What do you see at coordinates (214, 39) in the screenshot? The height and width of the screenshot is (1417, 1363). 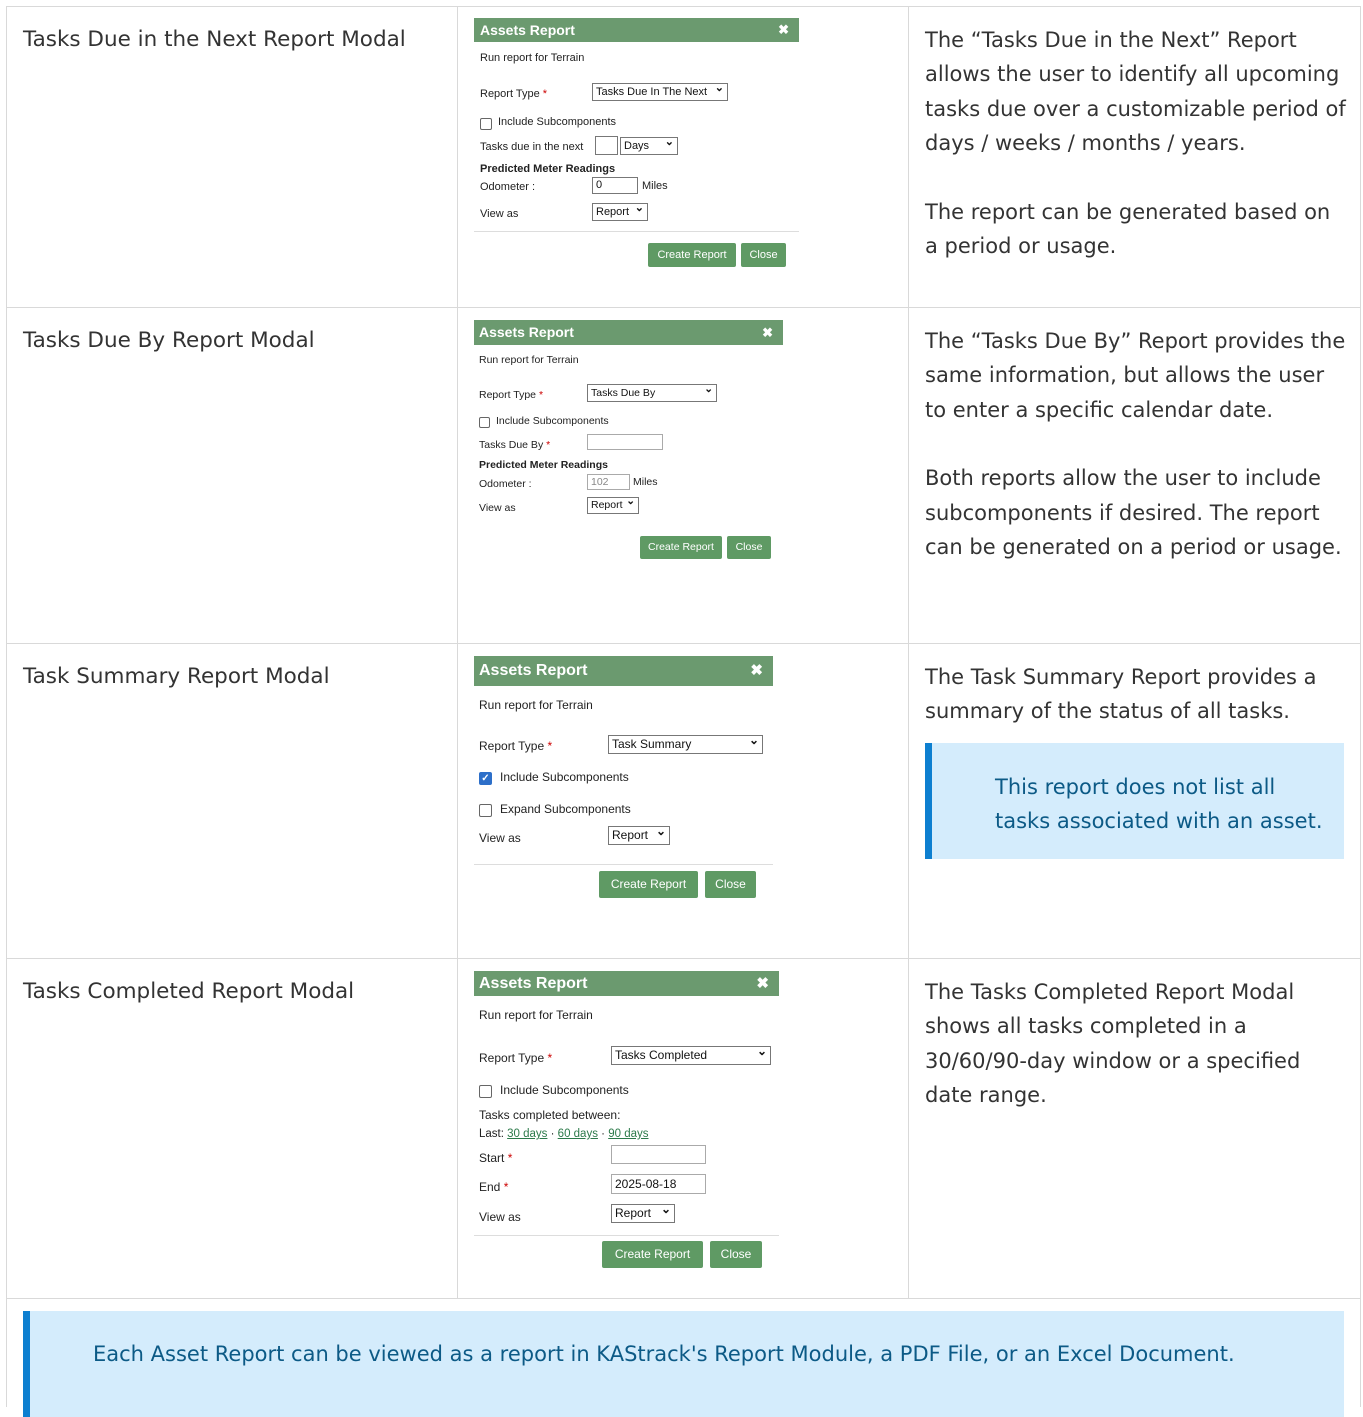 I see `row-label: Tasks Due in the Next Report Modal` at bounding box center [214, 39].